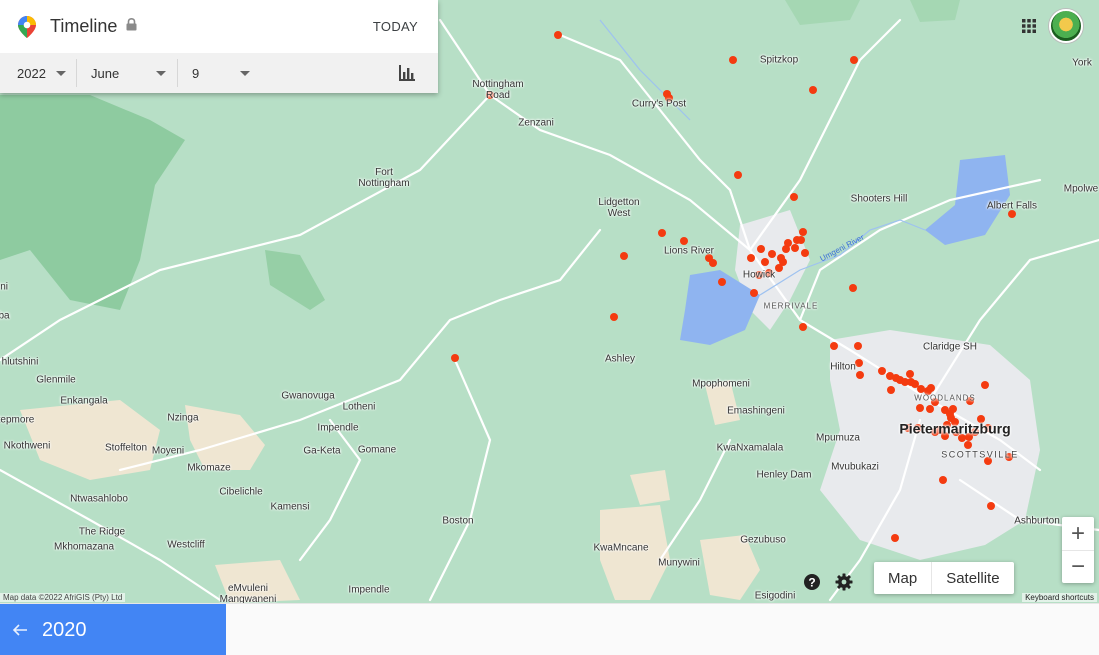 This screenshot has height=655, width=1099. Describe the element at coordinates (63, 597) in the screenshot. I see `map-attribution: Map data ©2022 AfriGIS (Pty) Ltd` at that location.